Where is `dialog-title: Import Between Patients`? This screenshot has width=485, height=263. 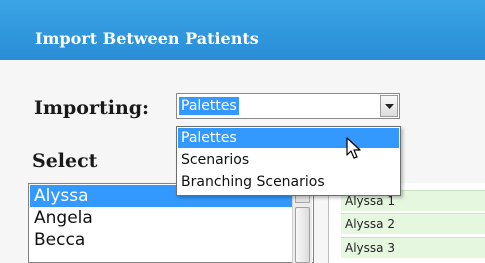
dialog-title: Import Between Patients is located at coordinates (147, 38).